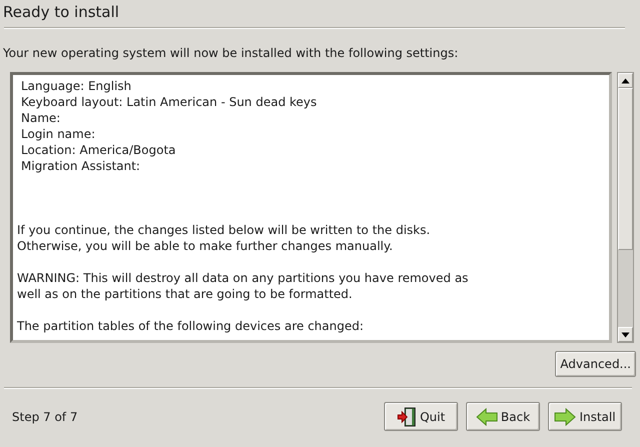  I want to click on vertical-scrollbar, so click(625, 207).